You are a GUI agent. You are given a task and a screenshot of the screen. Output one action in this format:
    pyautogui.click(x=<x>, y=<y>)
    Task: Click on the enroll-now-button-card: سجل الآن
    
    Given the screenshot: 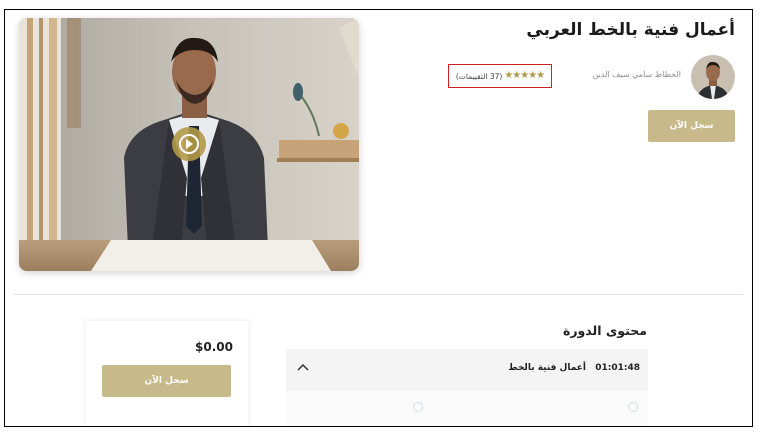 What is the action you would take?
    pyautogui.click(x=166, y=381)
    